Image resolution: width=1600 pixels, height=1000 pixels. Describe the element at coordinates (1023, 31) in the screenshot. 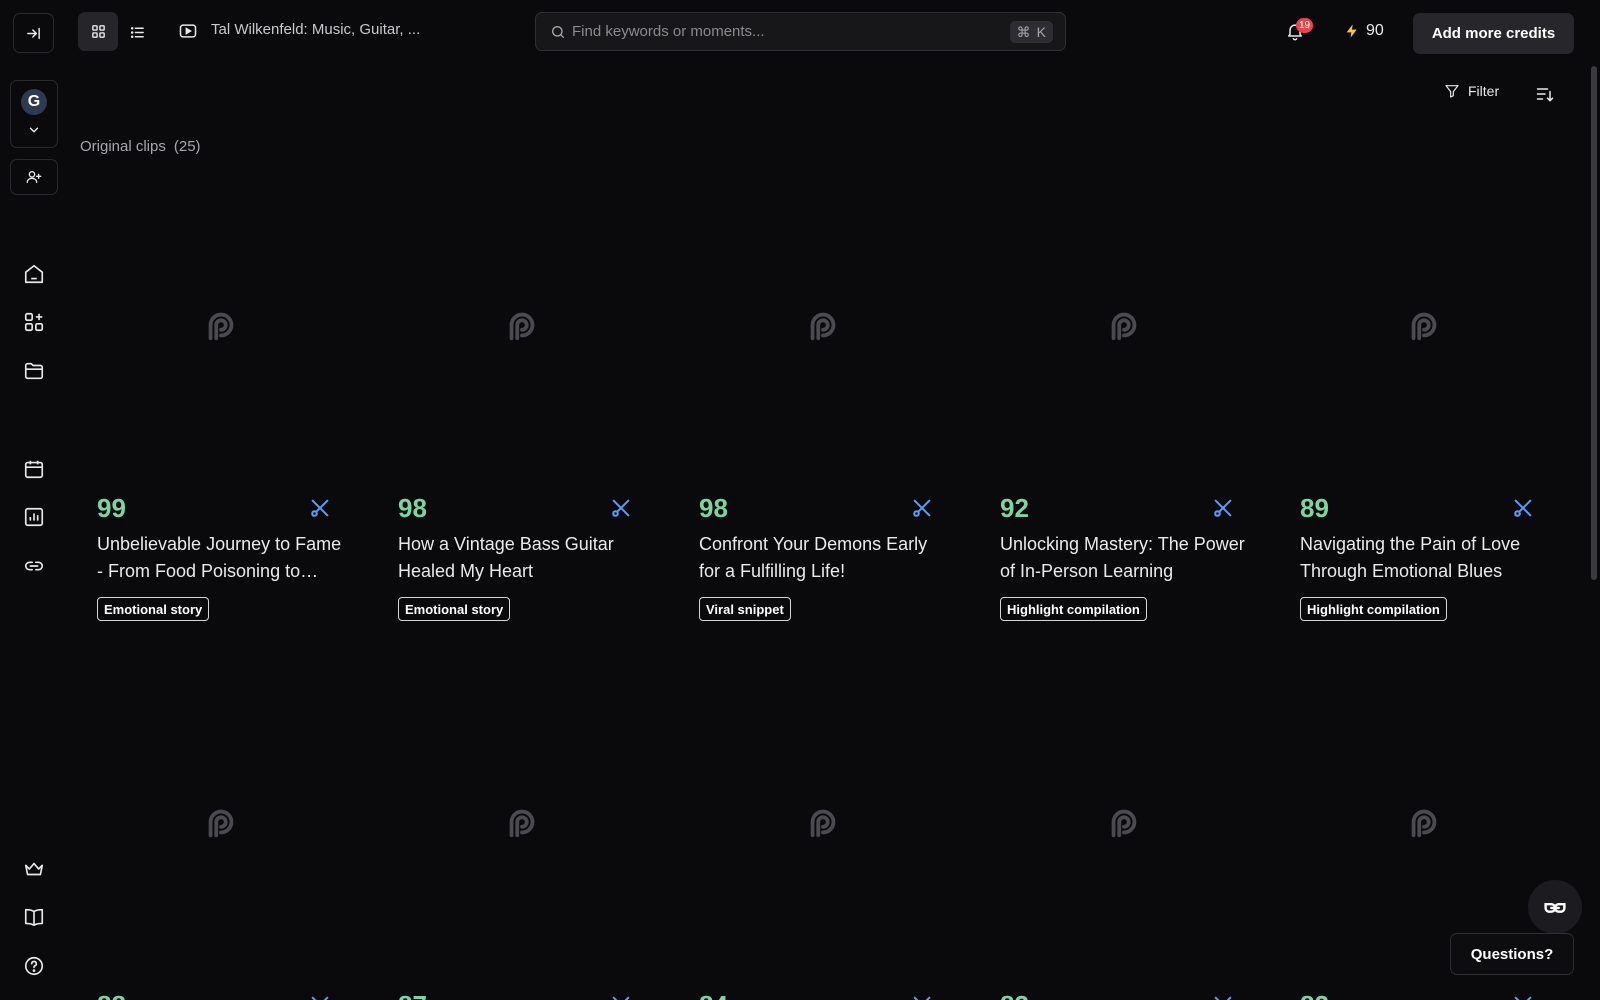

I see `command-key: ⌘` at that location.